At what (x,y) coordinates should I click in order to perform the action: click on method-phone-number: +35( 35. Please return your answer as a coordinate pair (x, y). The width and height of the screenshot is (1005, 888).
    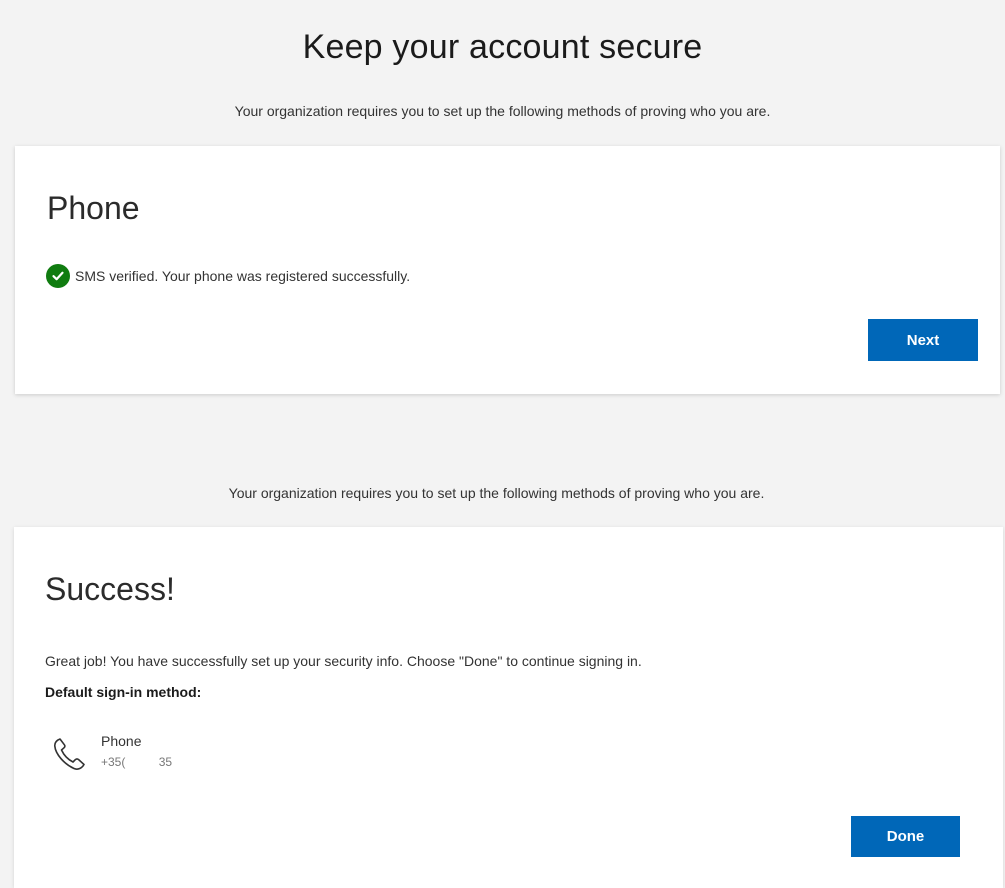
    Looking at the image, I should click on (137, 762).